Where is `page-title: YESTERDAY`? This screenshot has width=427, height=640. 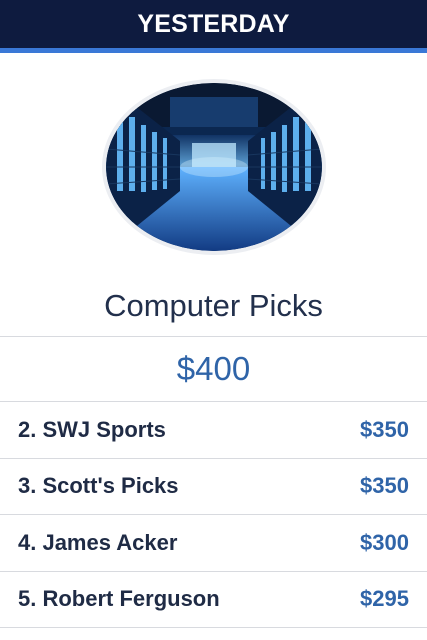
page-title: YESTERDAY is located at coordinates (213, 23).